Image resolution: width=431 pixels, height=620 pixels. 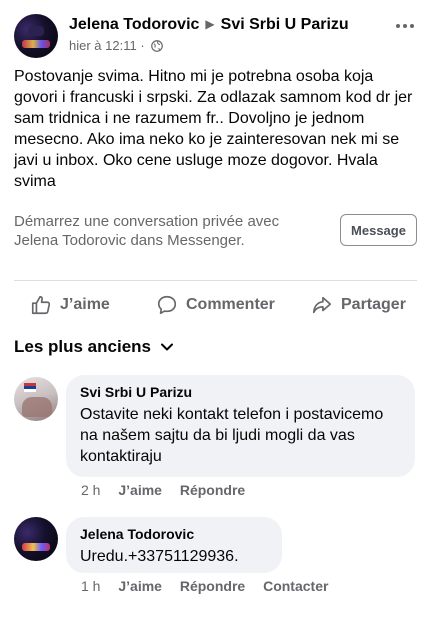 I want to click on author-avatar, so click(x=36, y=36).